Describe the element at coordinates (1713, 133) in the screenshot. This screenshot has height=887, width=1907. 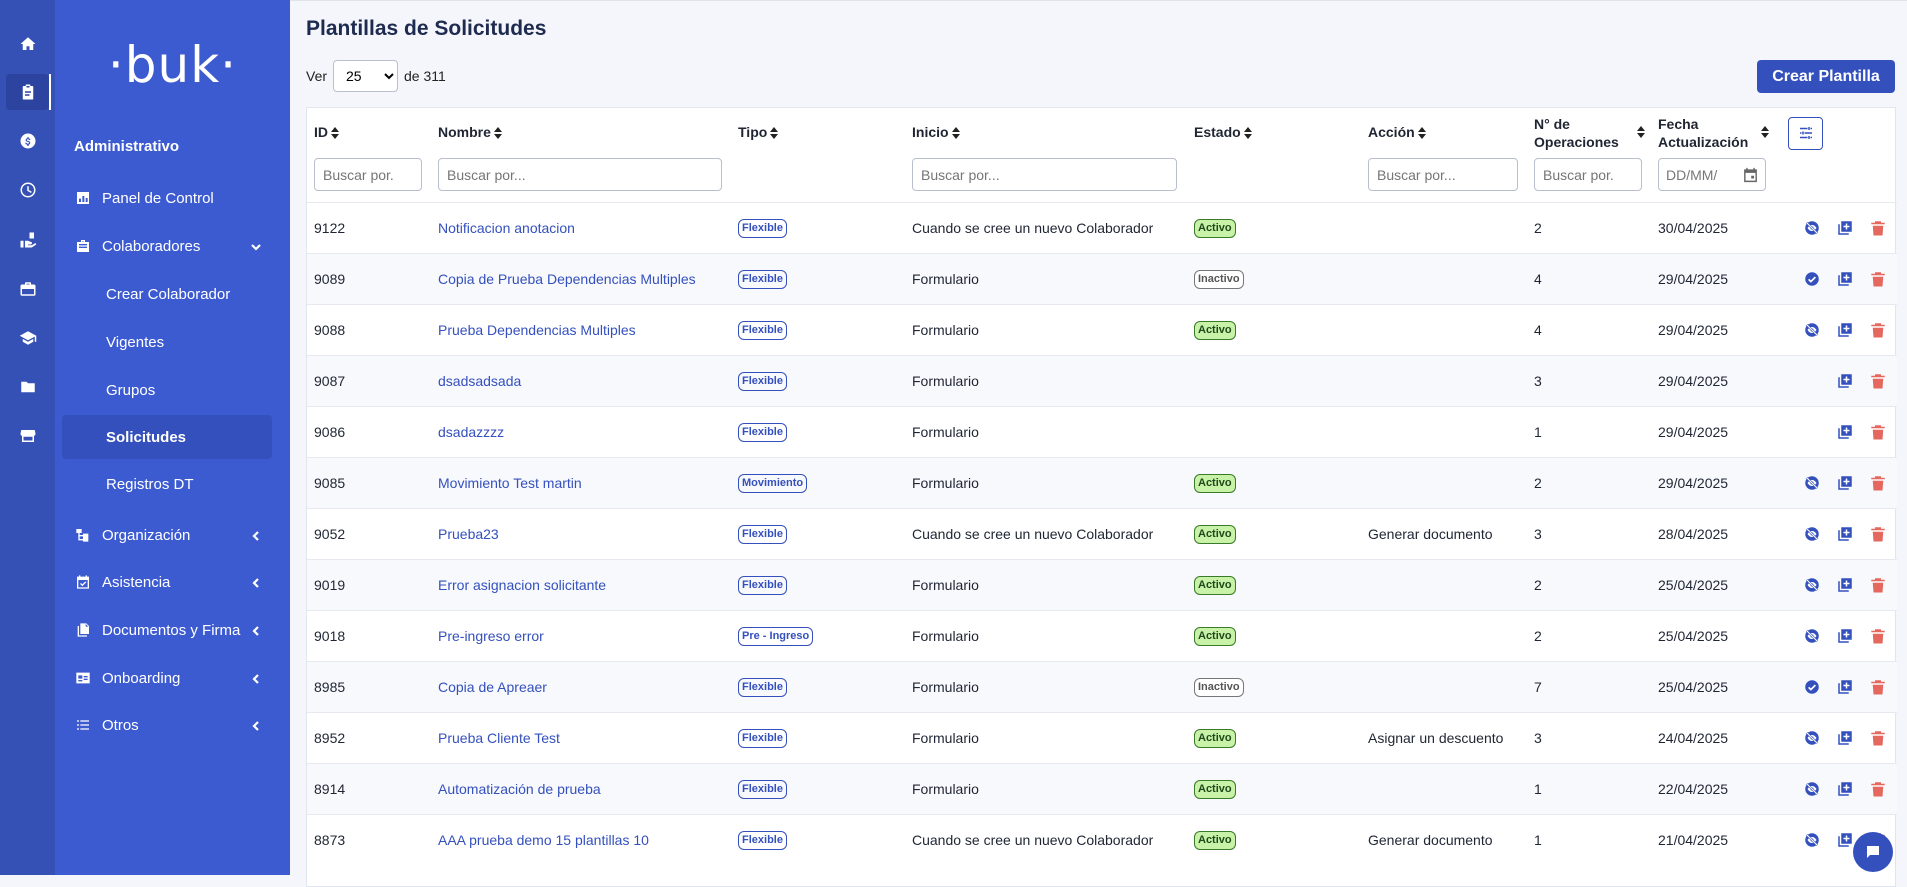
I see `column-header-fecha: Fecha Actualización` at that location.